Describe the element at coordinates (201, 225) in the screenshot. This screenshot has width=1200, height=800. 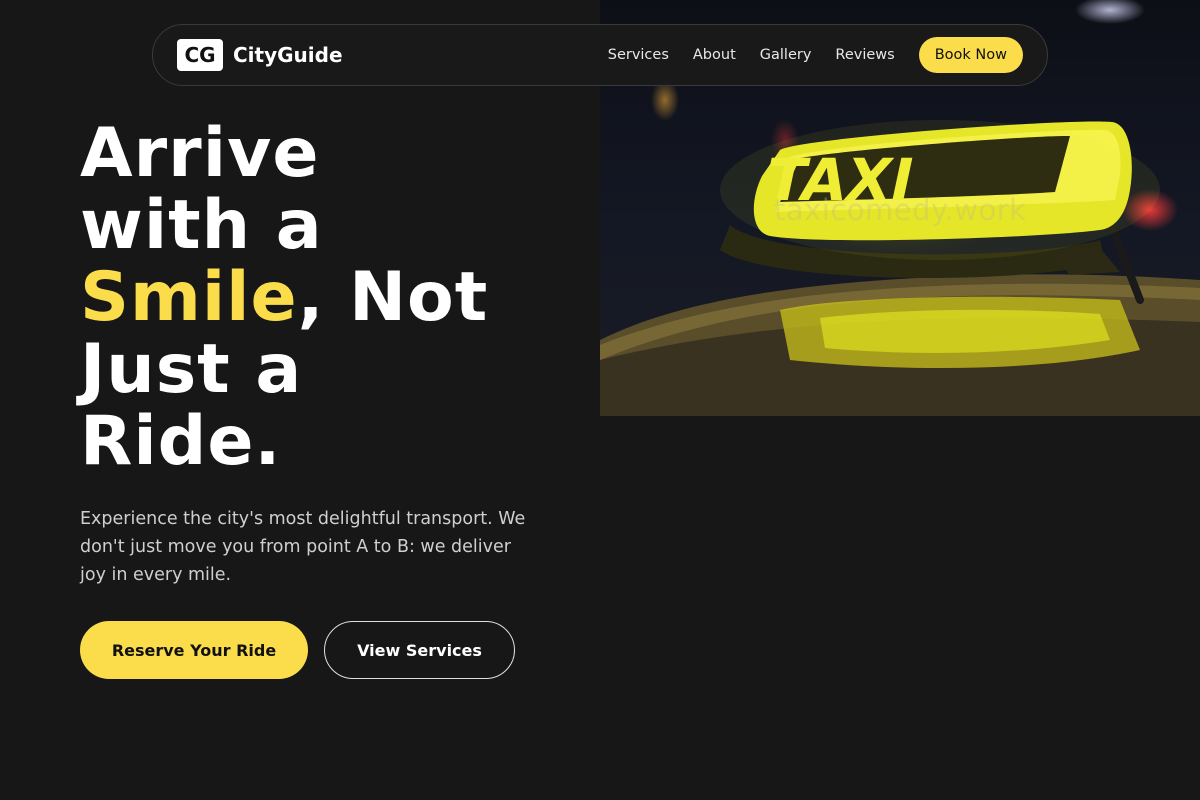
I see `hero-title-line2: with a` at that location.